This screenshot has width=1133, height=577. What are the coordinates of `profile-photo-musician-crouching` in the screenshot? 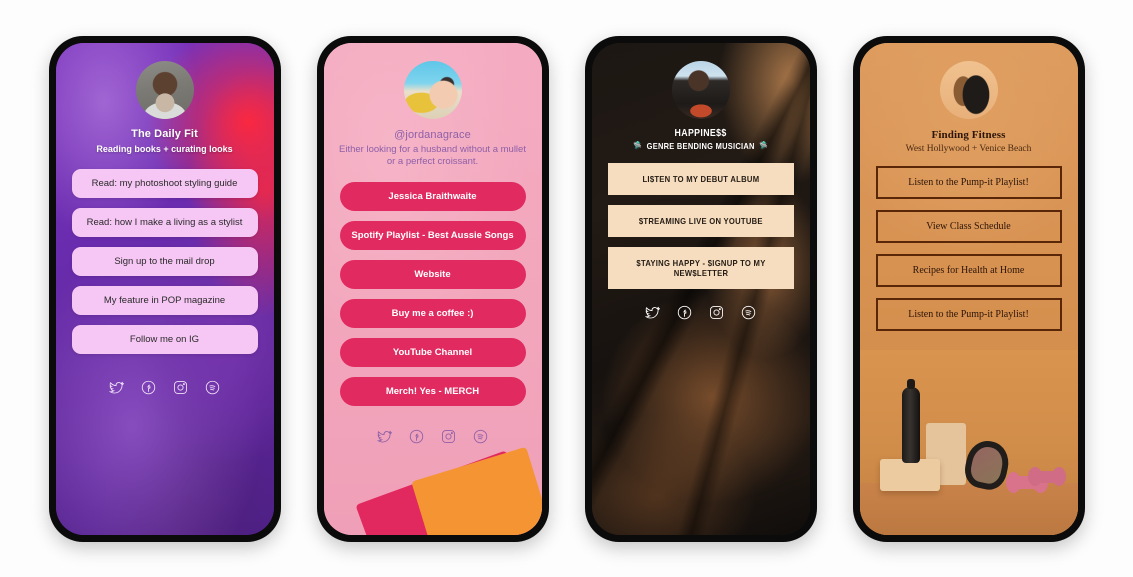 It's located at (700, 89).